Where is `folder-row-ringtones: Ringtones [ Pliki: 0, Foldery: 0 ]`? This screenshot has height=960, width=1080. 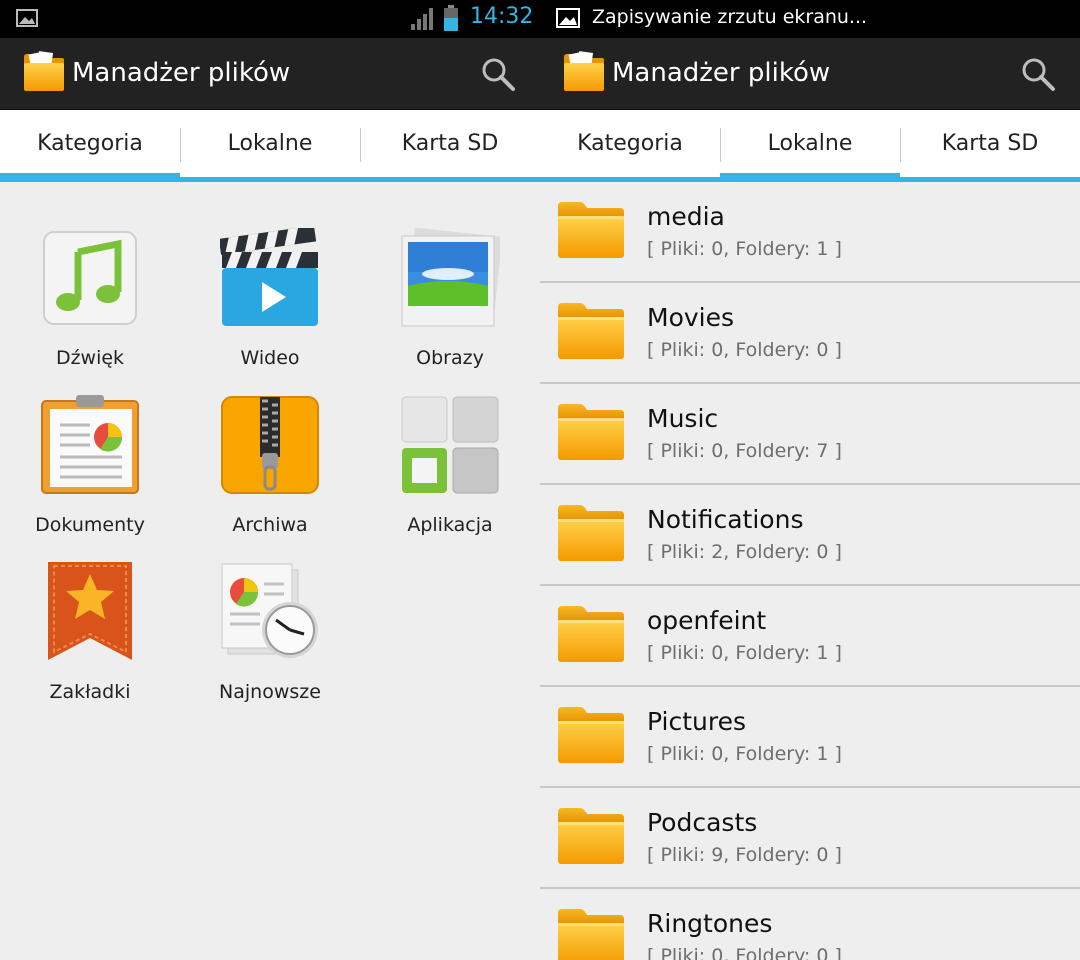
folder-row-ringtones: Ringtones [ Pliki: 0, Foldery: 0 ] is located at coordinates (810, 924).